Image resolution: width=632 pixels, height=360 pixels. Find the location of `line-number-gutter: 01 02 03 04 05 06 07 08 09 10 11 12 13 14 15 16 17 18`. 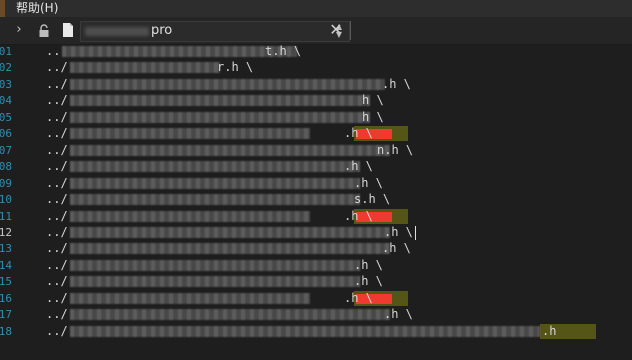

line-number-gutter: 01 02 03 04 05 06 07 08 09 10 11 12 13 14 15 16 17 18 is located at coordinates (11, 202).